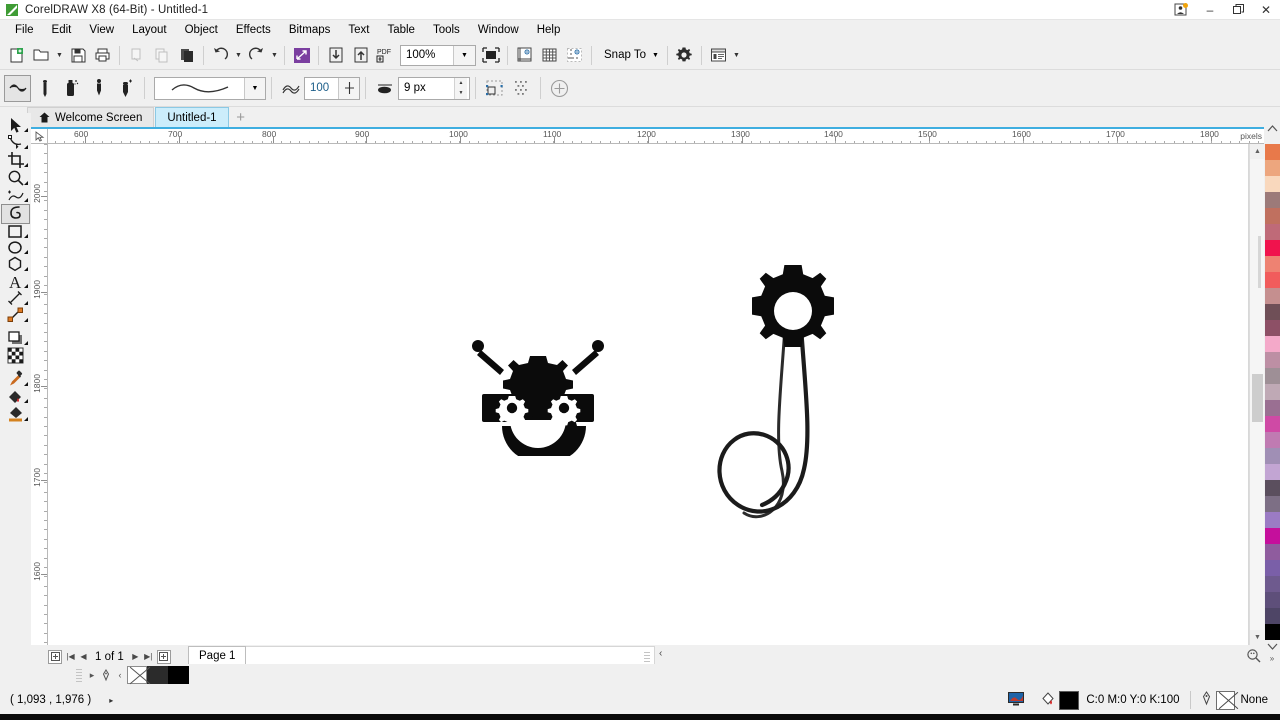 The width and height of the screenshot is (1280, 720). What do you see at coordinates (220, 55) in the screenshot?
I see `undo-arrow-icon` at bounding box center [220, 55].